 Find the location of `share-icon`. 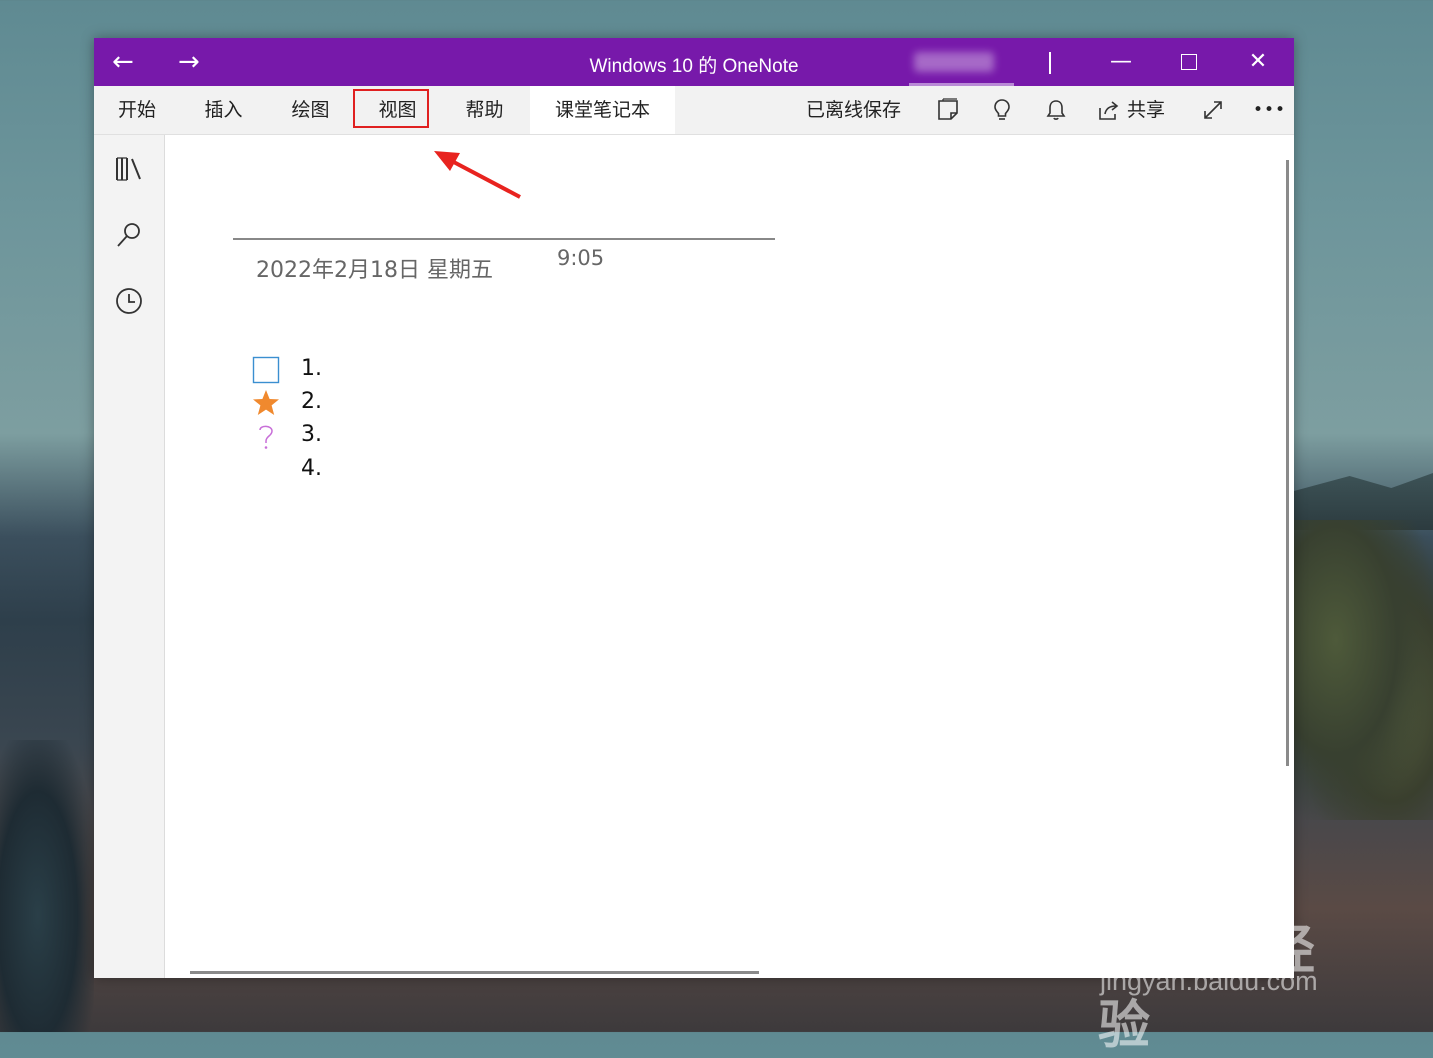

share-icon is located at coordinates (1109, 110).